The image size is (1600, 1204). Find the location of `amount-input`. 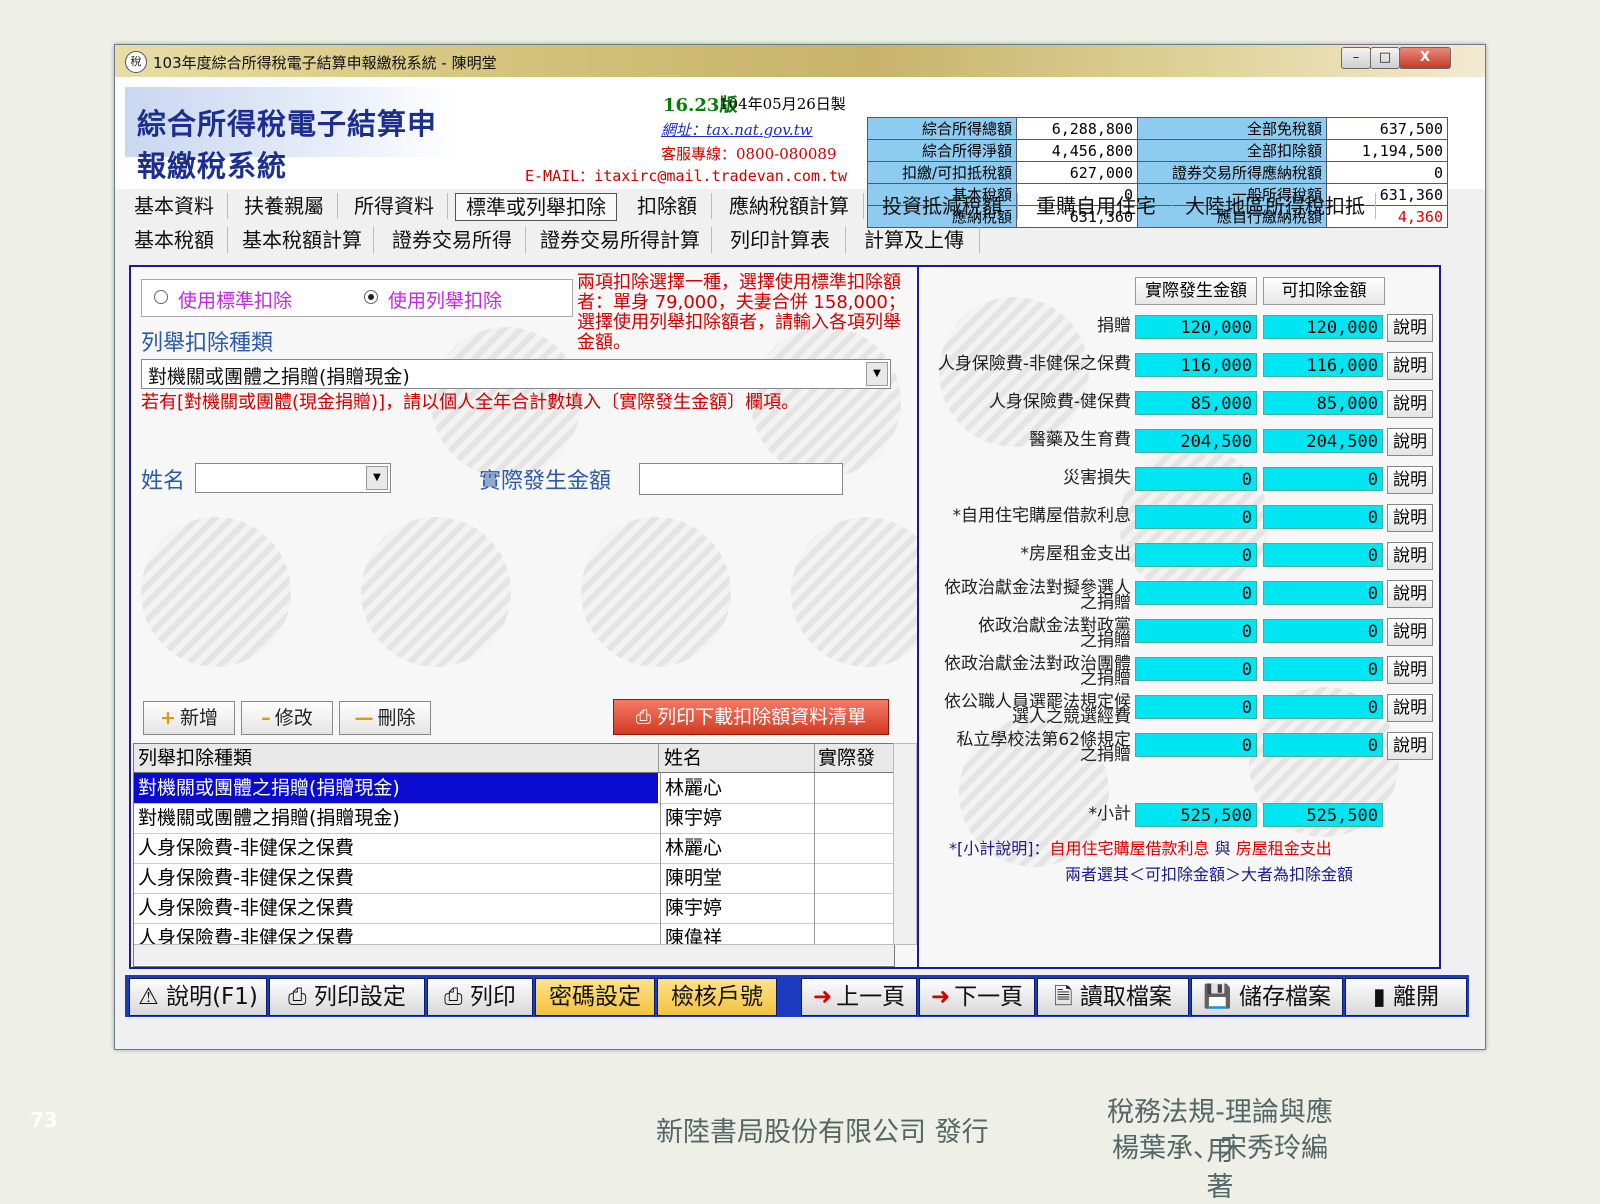

amount-input is located at coordinates (741, 479).